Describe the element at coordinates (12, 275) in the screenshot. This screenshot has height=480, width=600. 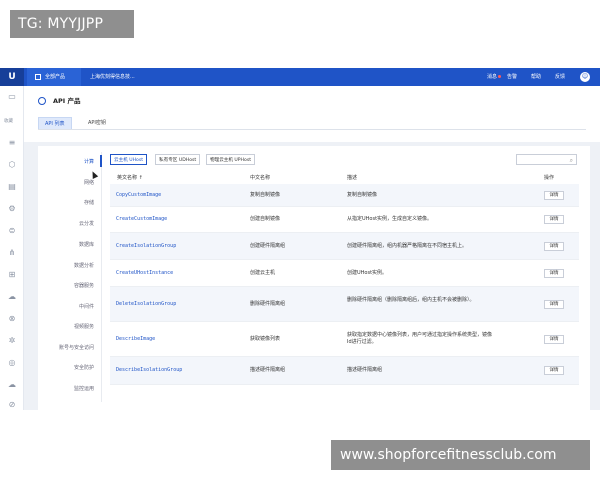
I see `chart-icon: ⊞` at that location.